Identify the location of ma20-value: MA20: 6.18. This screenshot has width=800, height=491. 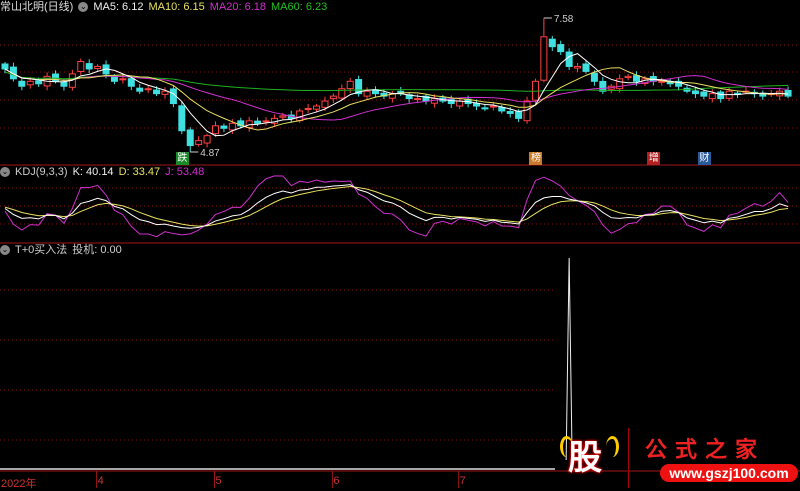
(237, 7).